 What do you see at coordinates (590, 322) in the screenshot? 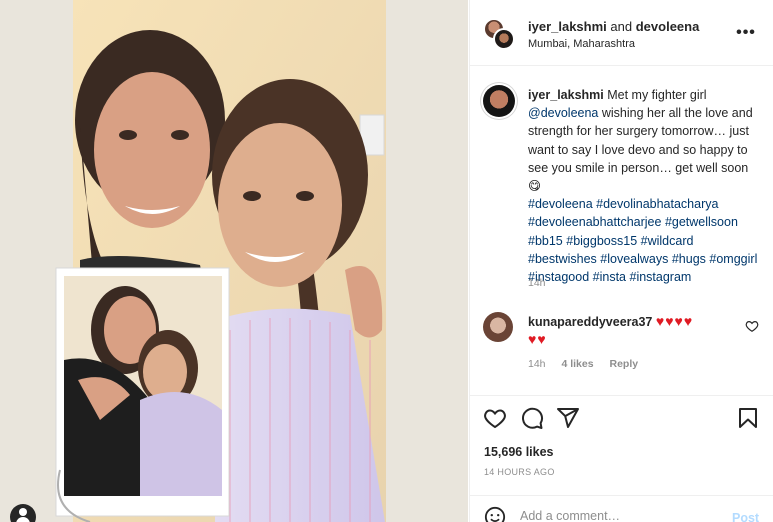
I see `comment-username: kunapareddyveera37` at bounding box center [590, 322].